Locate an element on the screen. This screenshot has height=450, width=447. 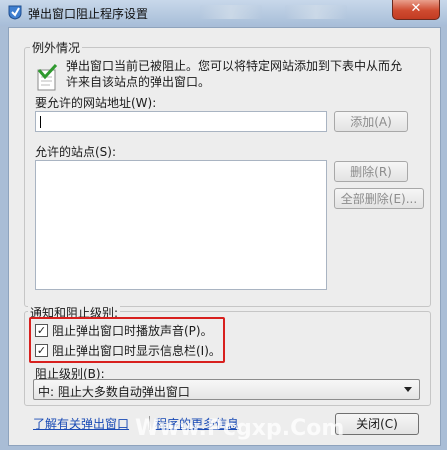
exceptions-legend: 例外情况 is located at coordinates (56, 47).